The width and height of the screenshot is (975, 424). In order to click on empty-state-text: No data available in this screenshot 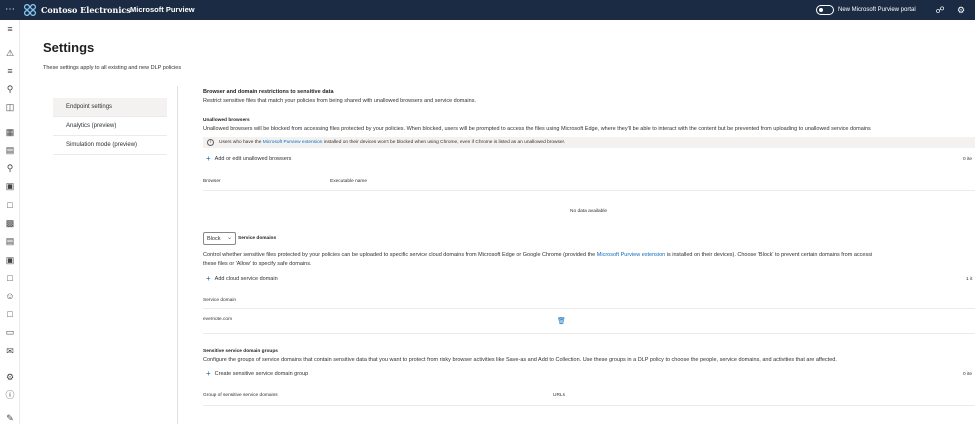, I will do `click(589, 211)`.